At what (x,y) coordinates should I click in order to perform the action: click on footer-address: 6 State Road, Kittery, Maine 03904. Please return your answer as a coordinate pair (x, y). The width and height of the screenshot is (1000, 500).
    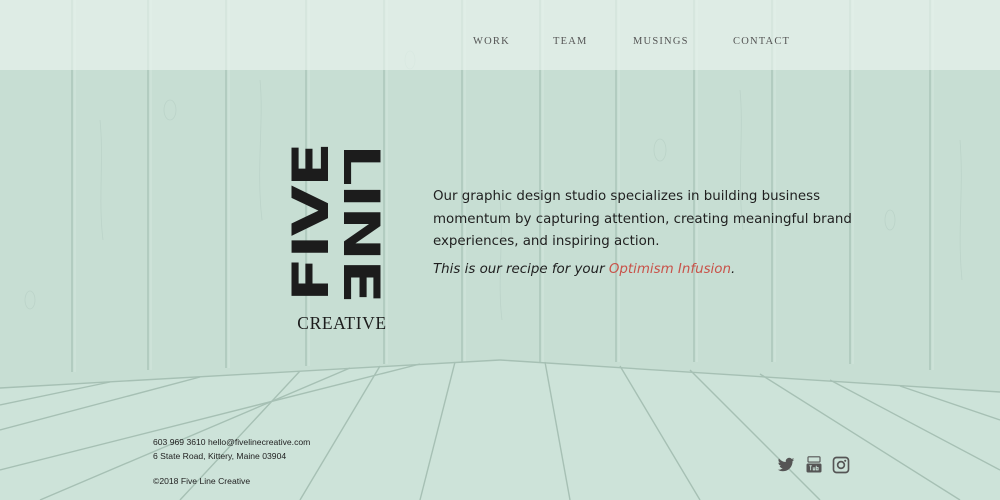
    Looking at the image, I should click on (220, 456).